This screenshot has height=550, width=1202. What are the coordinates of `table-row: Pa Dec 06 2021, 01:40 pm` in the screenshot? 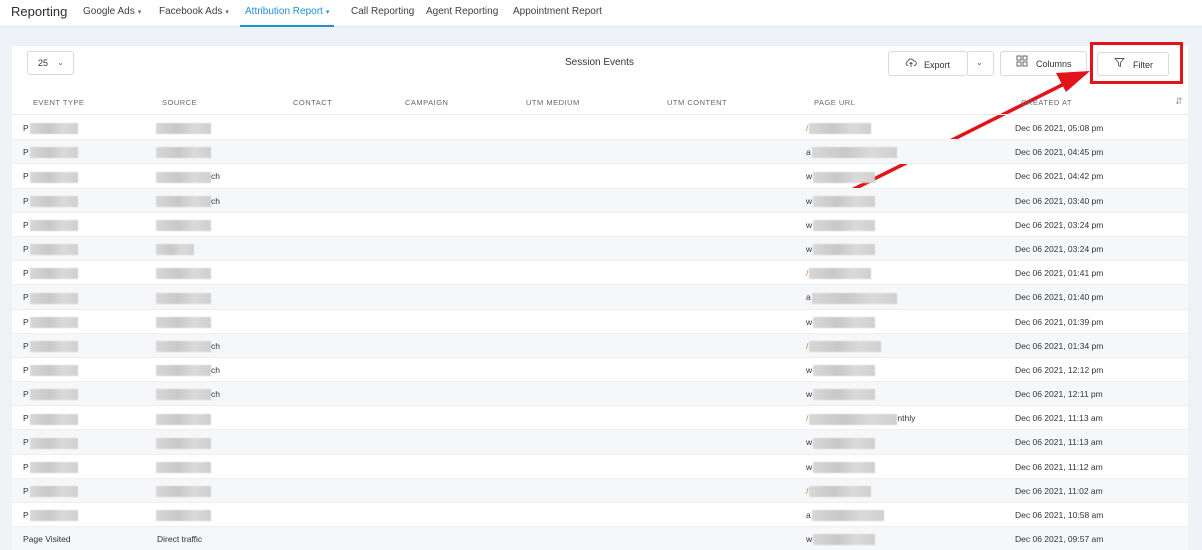 It's located at (600, 297).